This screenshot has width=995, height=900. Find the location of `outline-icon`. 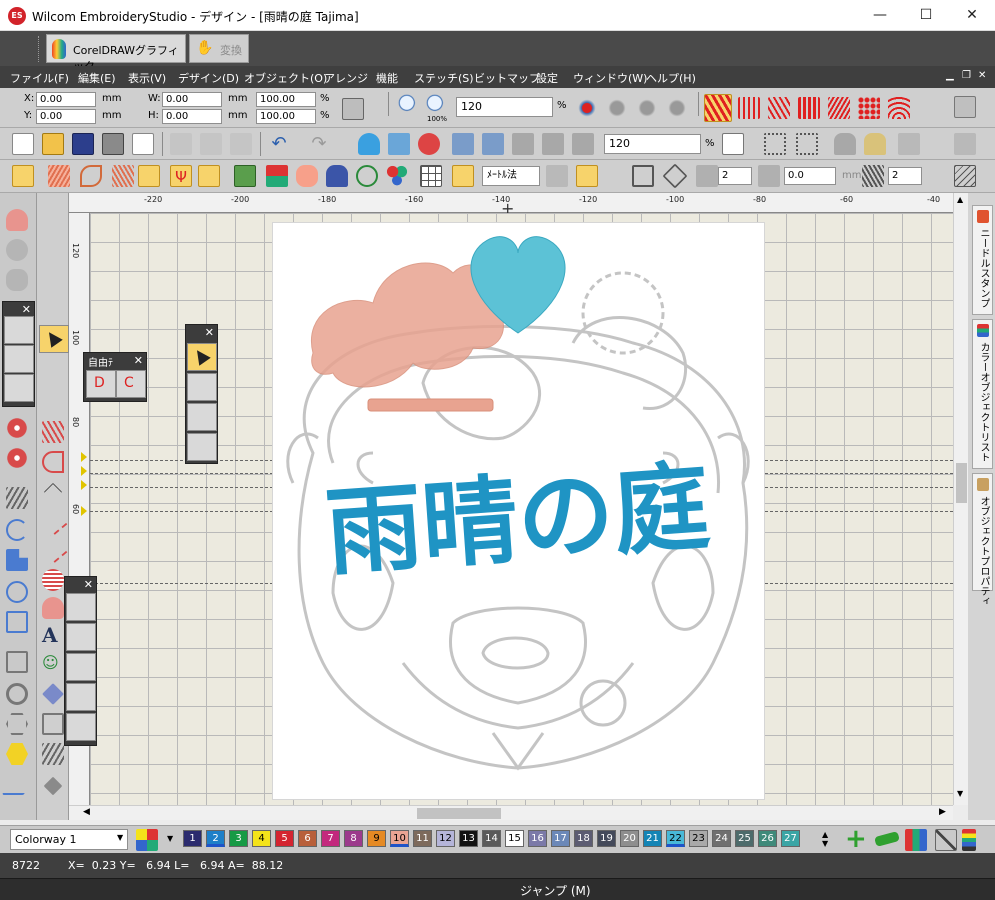

outline-icon is located at coordinates (91, 176).